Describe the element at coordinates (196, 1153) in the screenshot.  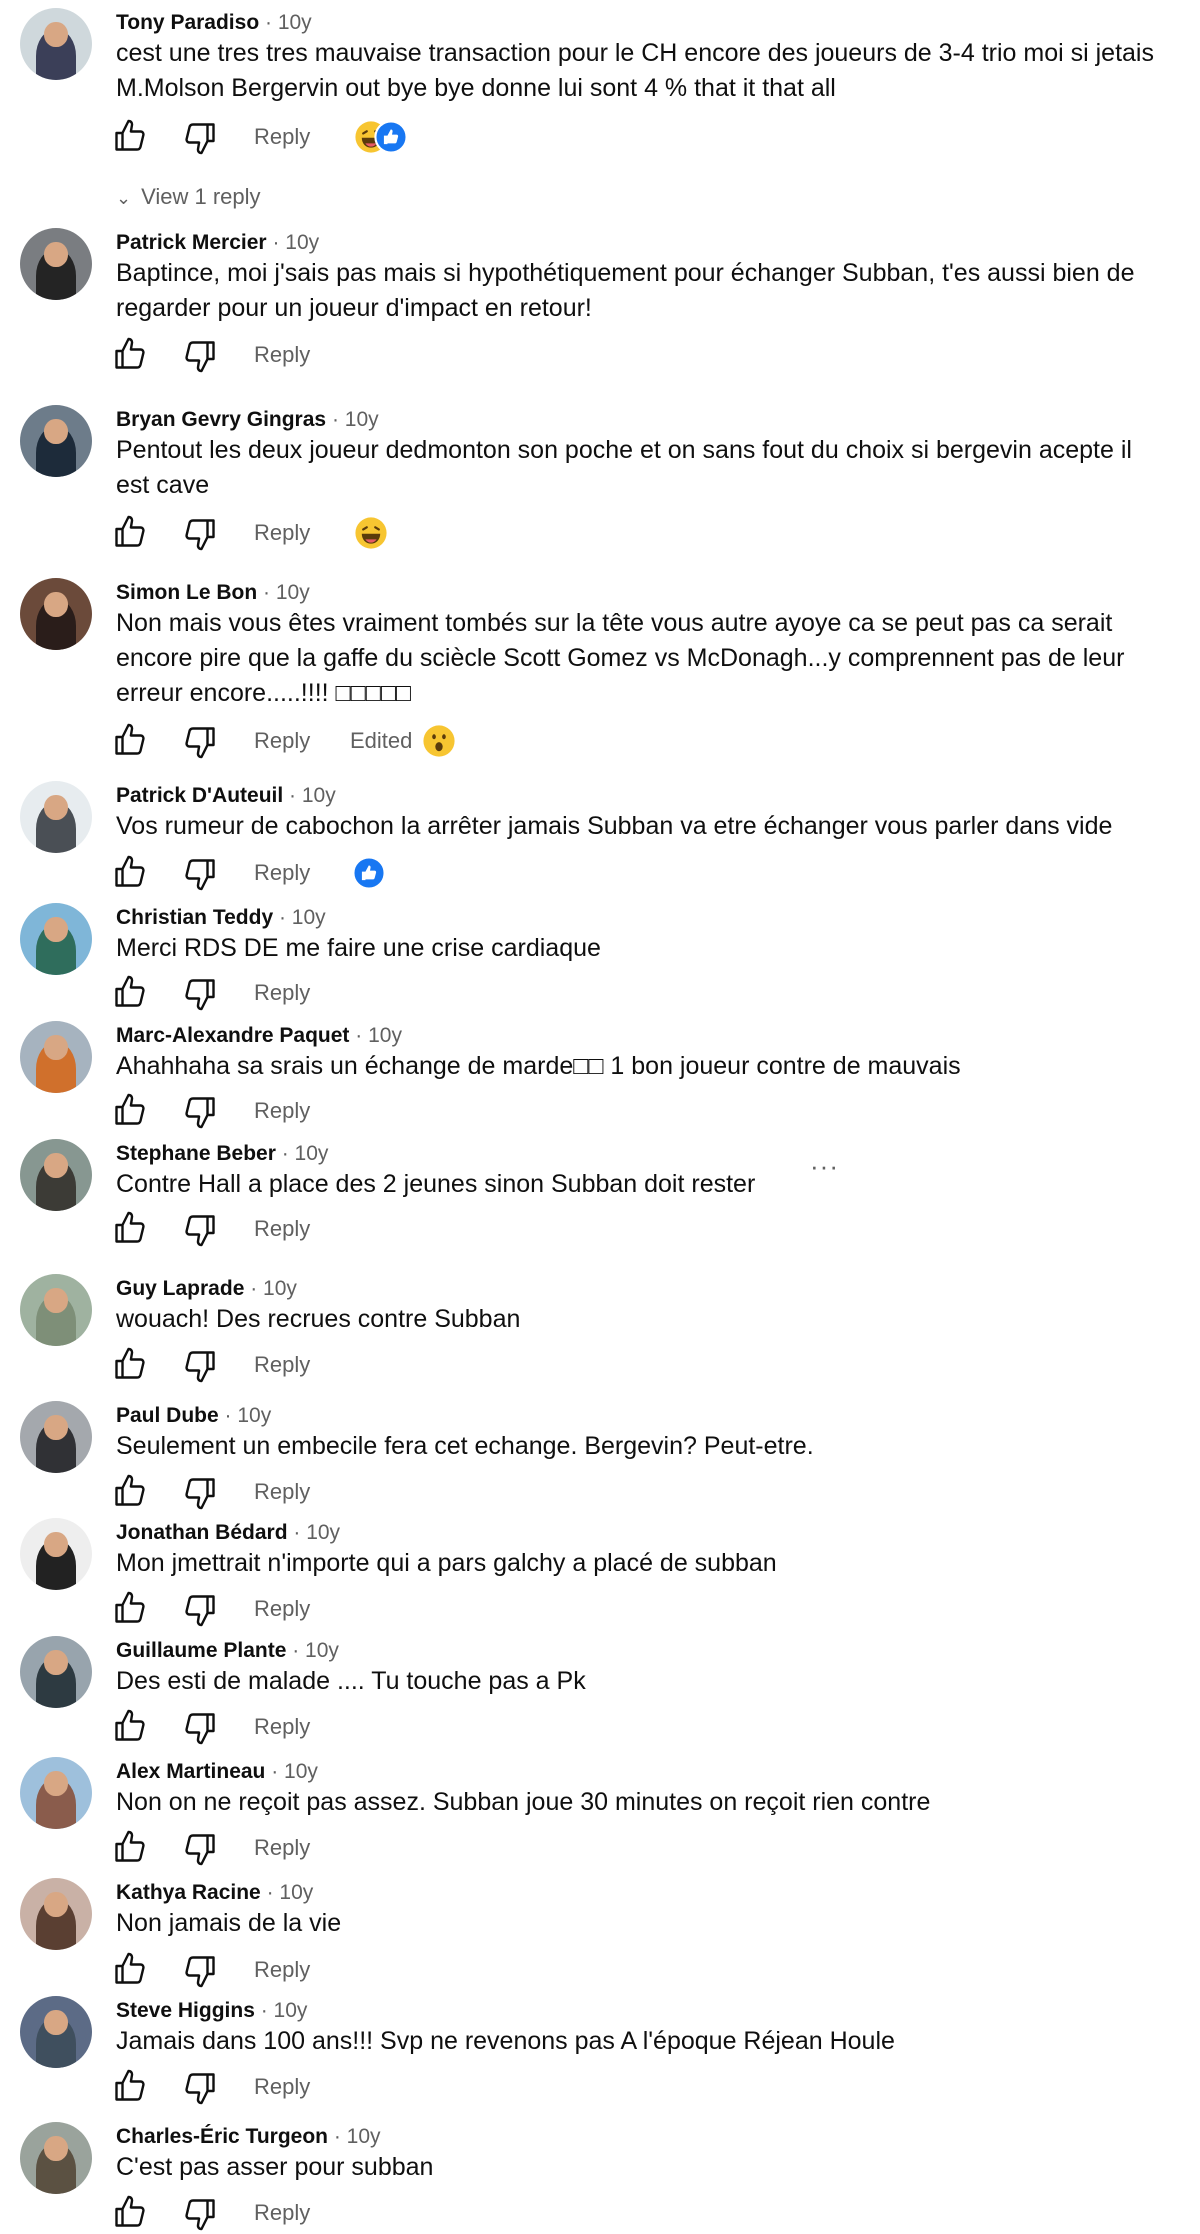
I see `comment-author: Stephane Beber` at that location.